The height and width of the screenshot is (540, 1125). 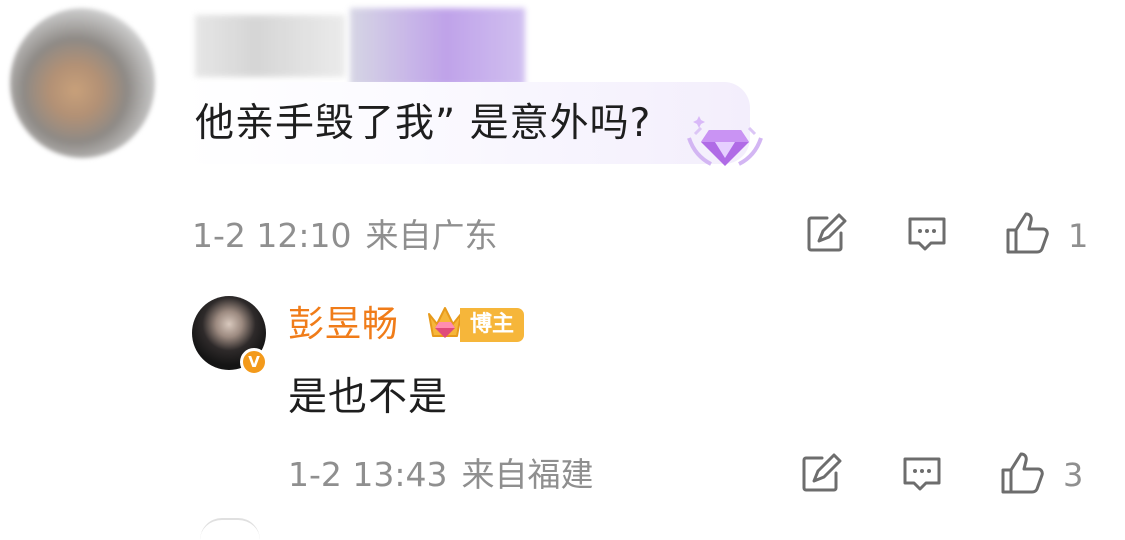 I want to click on comment-like-count: 1, so click(x=1078, y=236).